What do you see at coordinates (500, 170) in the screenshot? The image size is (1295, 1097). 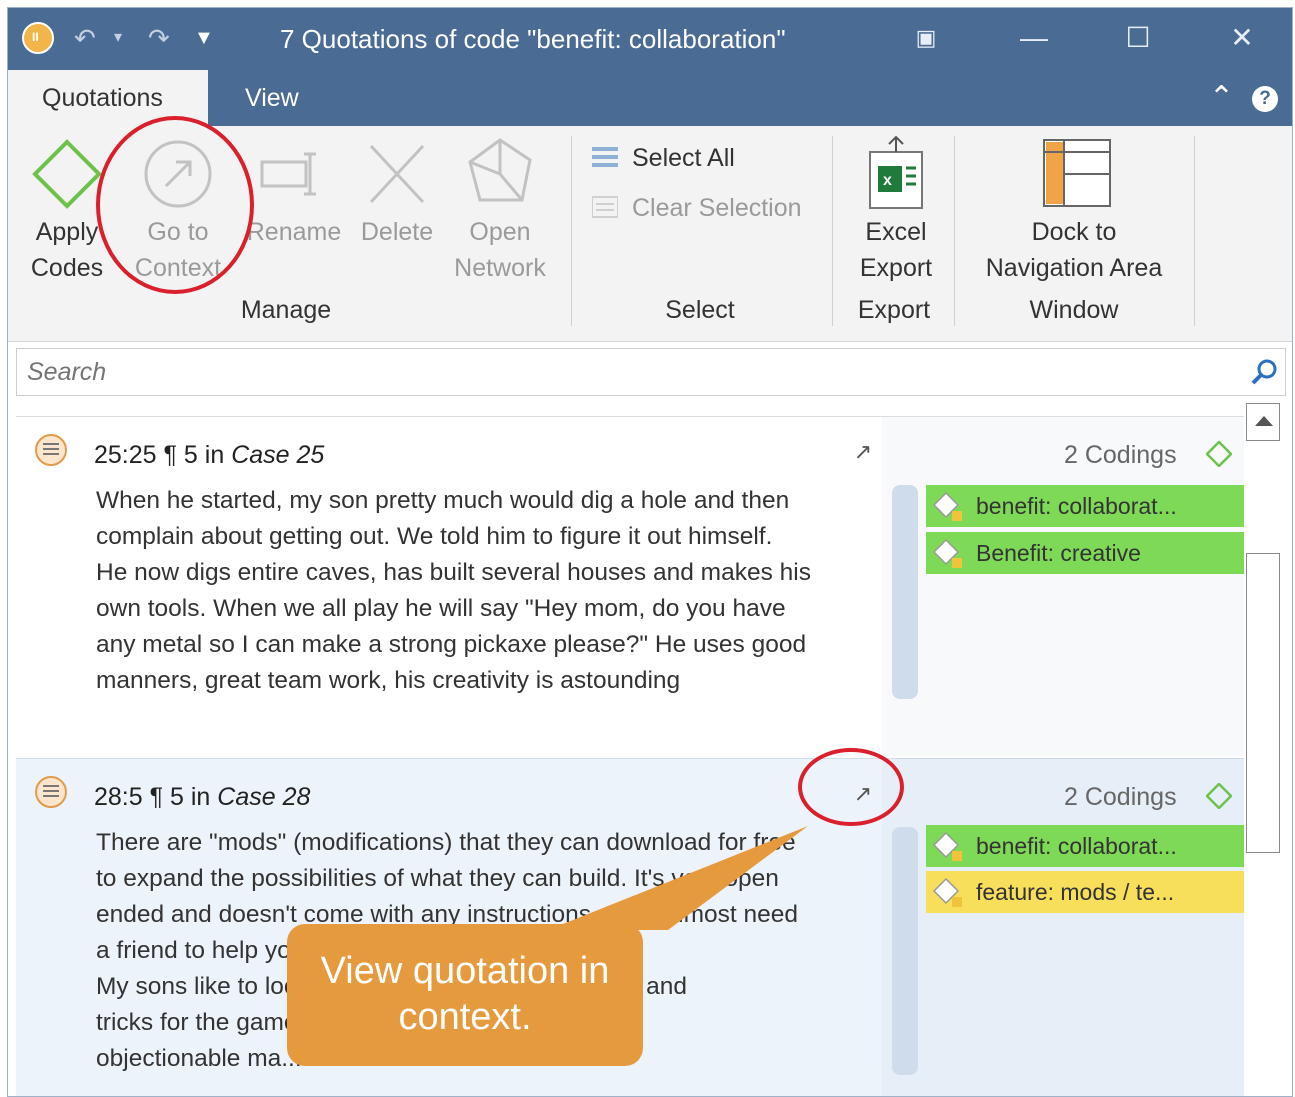 I see `network-icon` at bounding box center [500, 170].